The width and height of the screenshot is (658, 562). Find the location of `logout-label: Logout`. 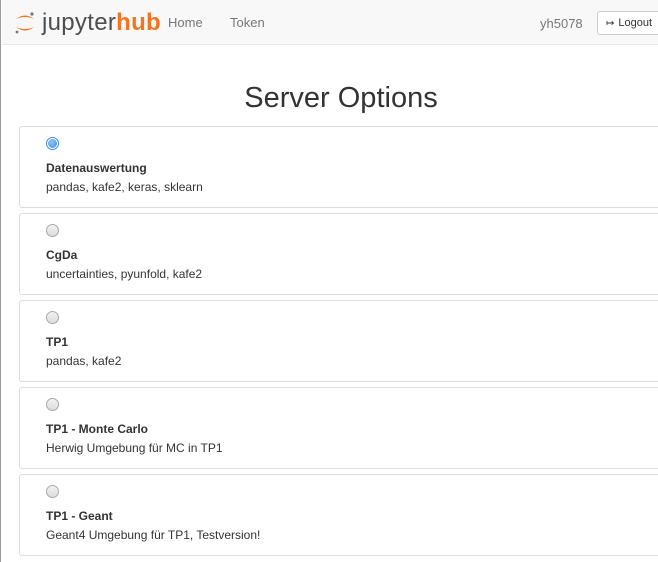

logout-label: Logout is located at coordinates (635, 23).